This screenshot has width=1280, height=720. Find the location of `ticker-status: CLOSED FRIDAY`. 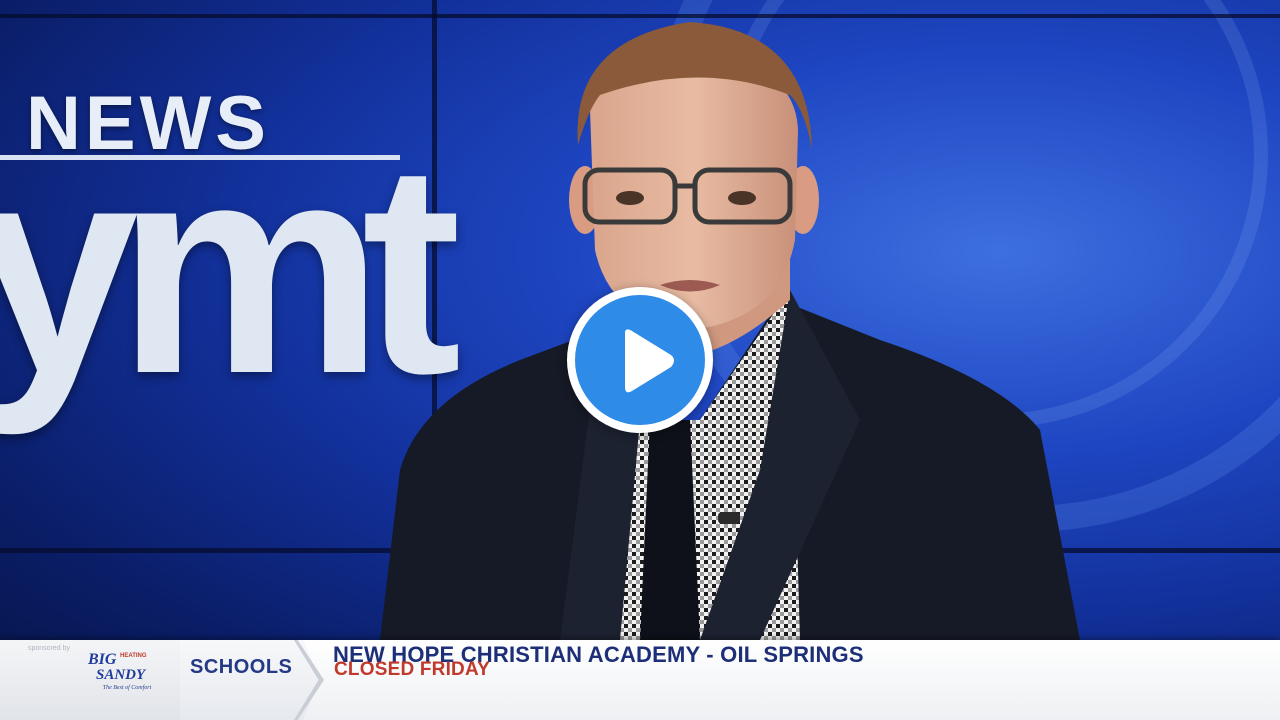

ticker-status: CLOSED FRIDAY is located at coordinates (412, 669).